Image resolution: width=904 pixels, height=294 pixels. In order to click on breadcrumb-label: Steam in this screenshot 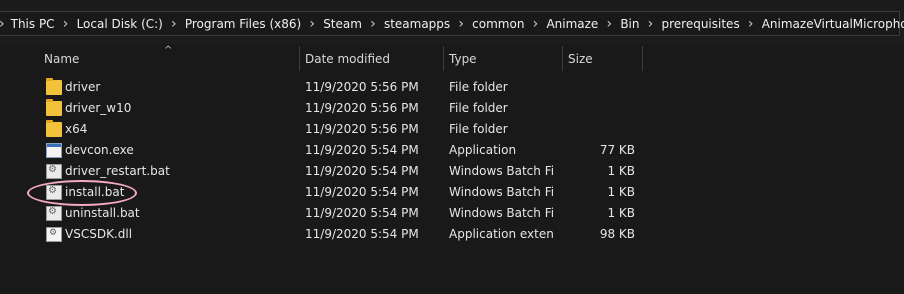, I will do `click(342, 24)`.